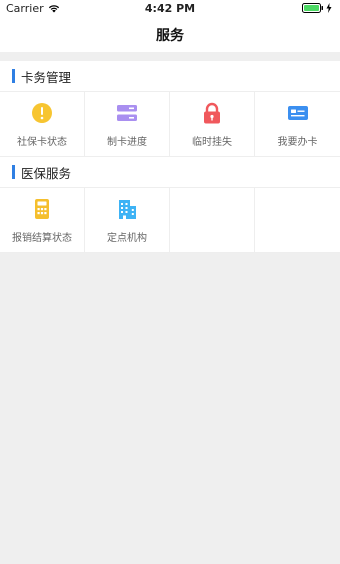  I want to click on navigation-bar: 服务, so click(170, 35).